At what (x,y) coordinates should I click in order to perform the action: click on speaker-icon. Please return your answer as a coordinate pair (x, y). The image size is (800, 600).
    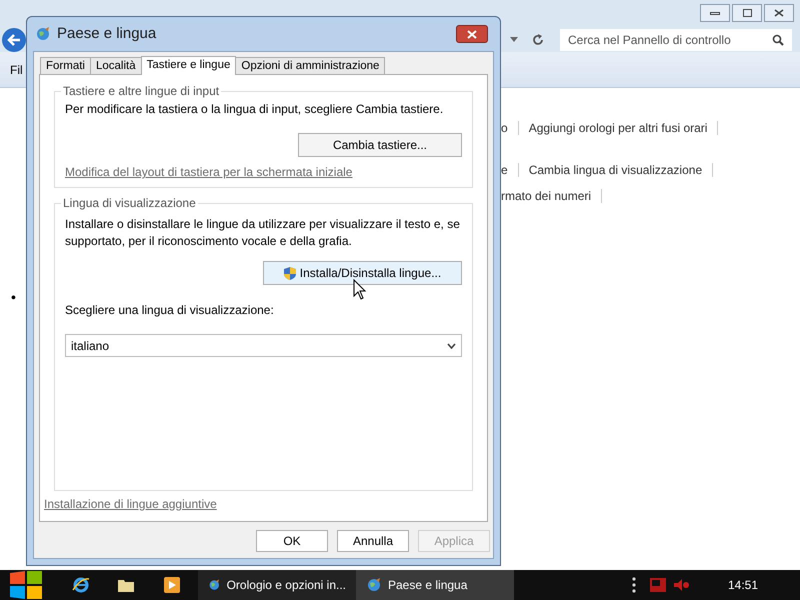
    Looking at the image, I should click on (682, 585).